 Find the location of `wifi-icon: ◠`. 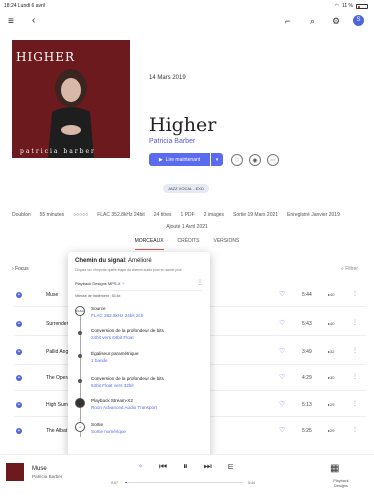

wifi-icon: ◠ is located at coordinates (336, 6).